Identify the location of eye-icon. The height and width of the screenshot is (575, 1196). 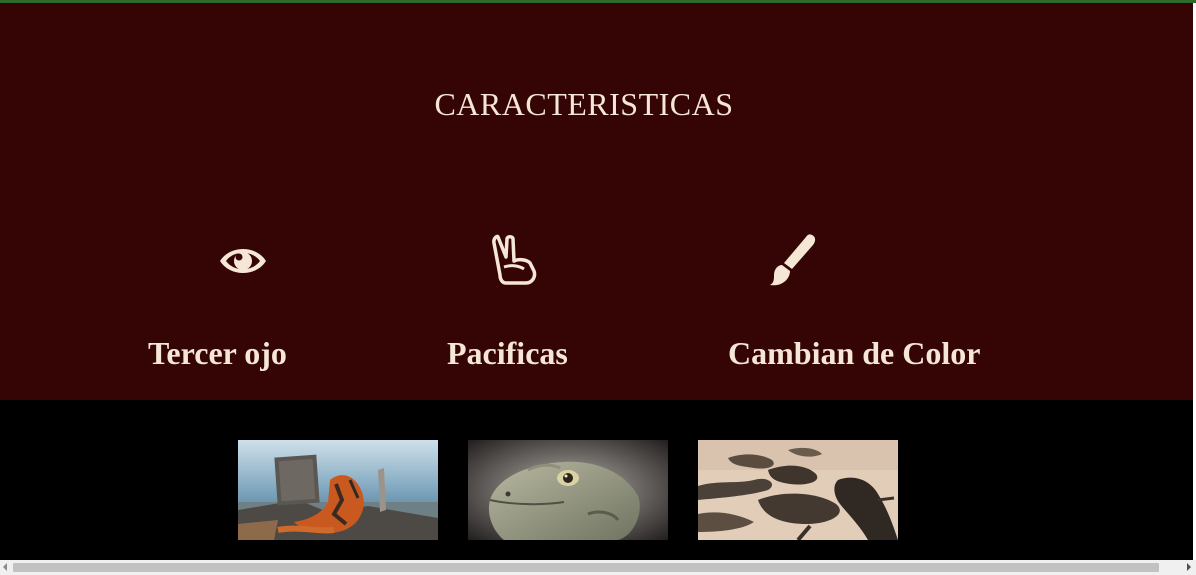
(243, 261).